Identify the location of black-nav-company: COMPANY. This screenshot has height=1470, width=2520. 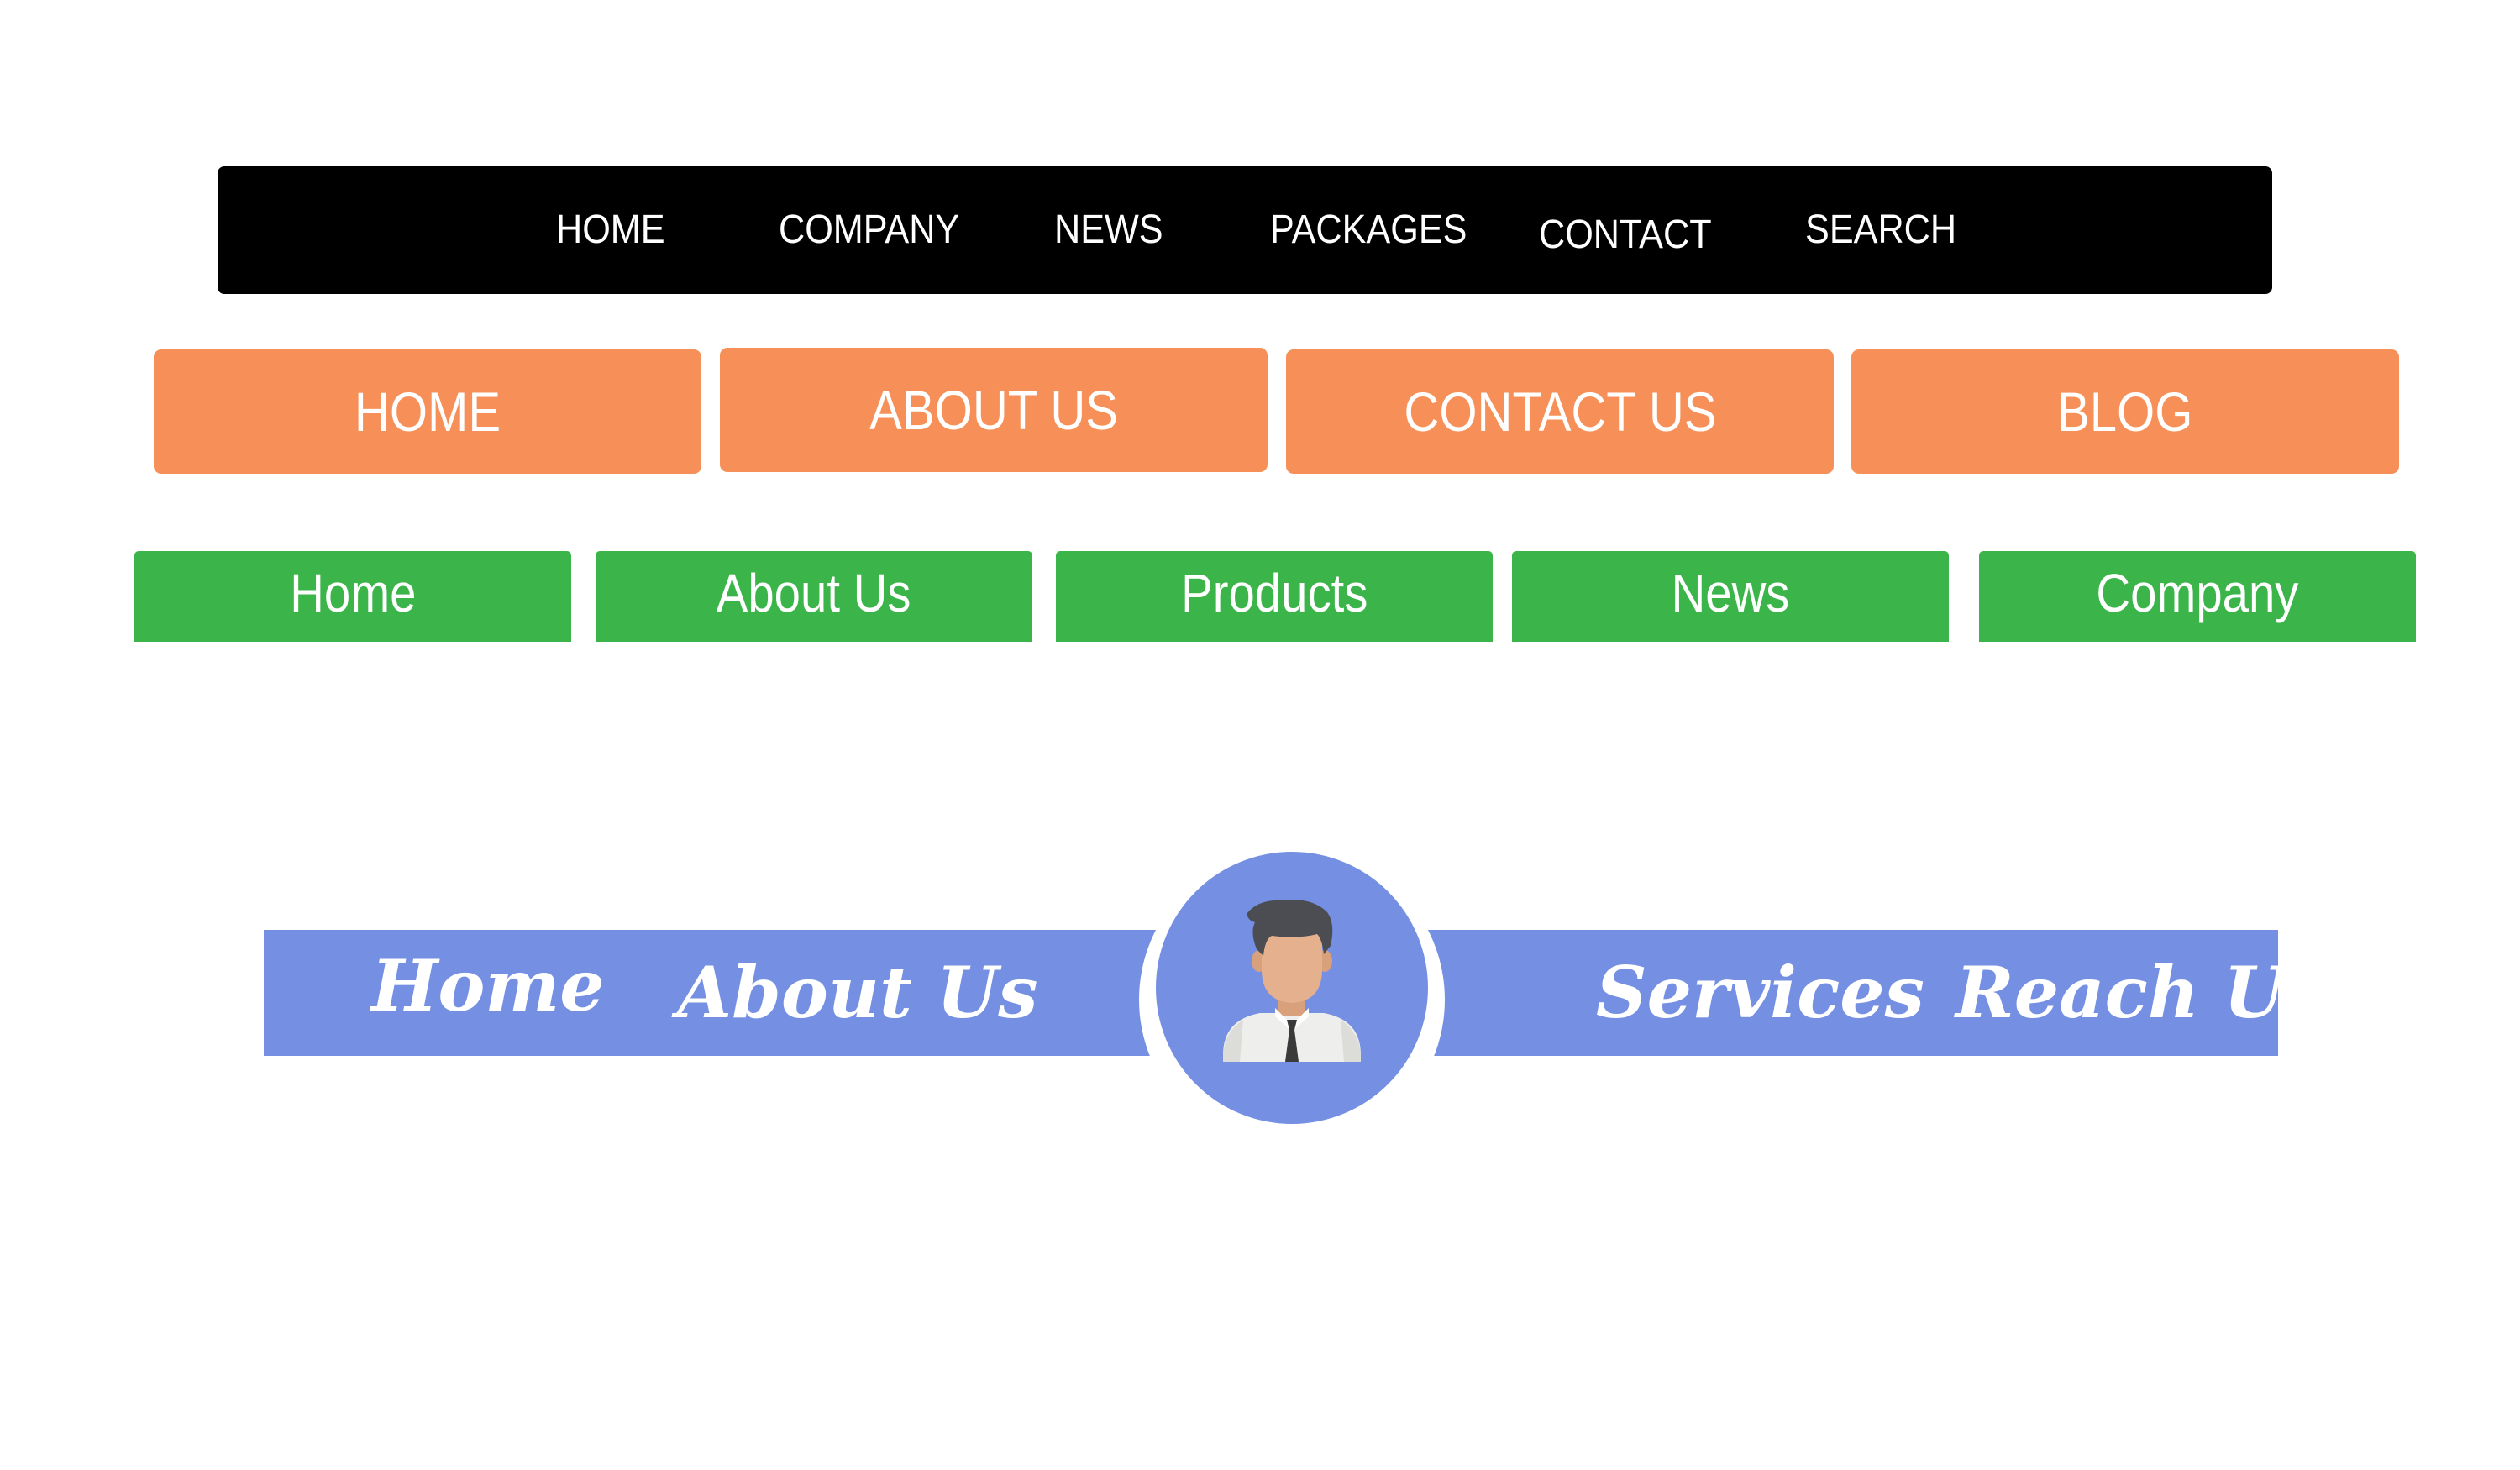
(869, 230).